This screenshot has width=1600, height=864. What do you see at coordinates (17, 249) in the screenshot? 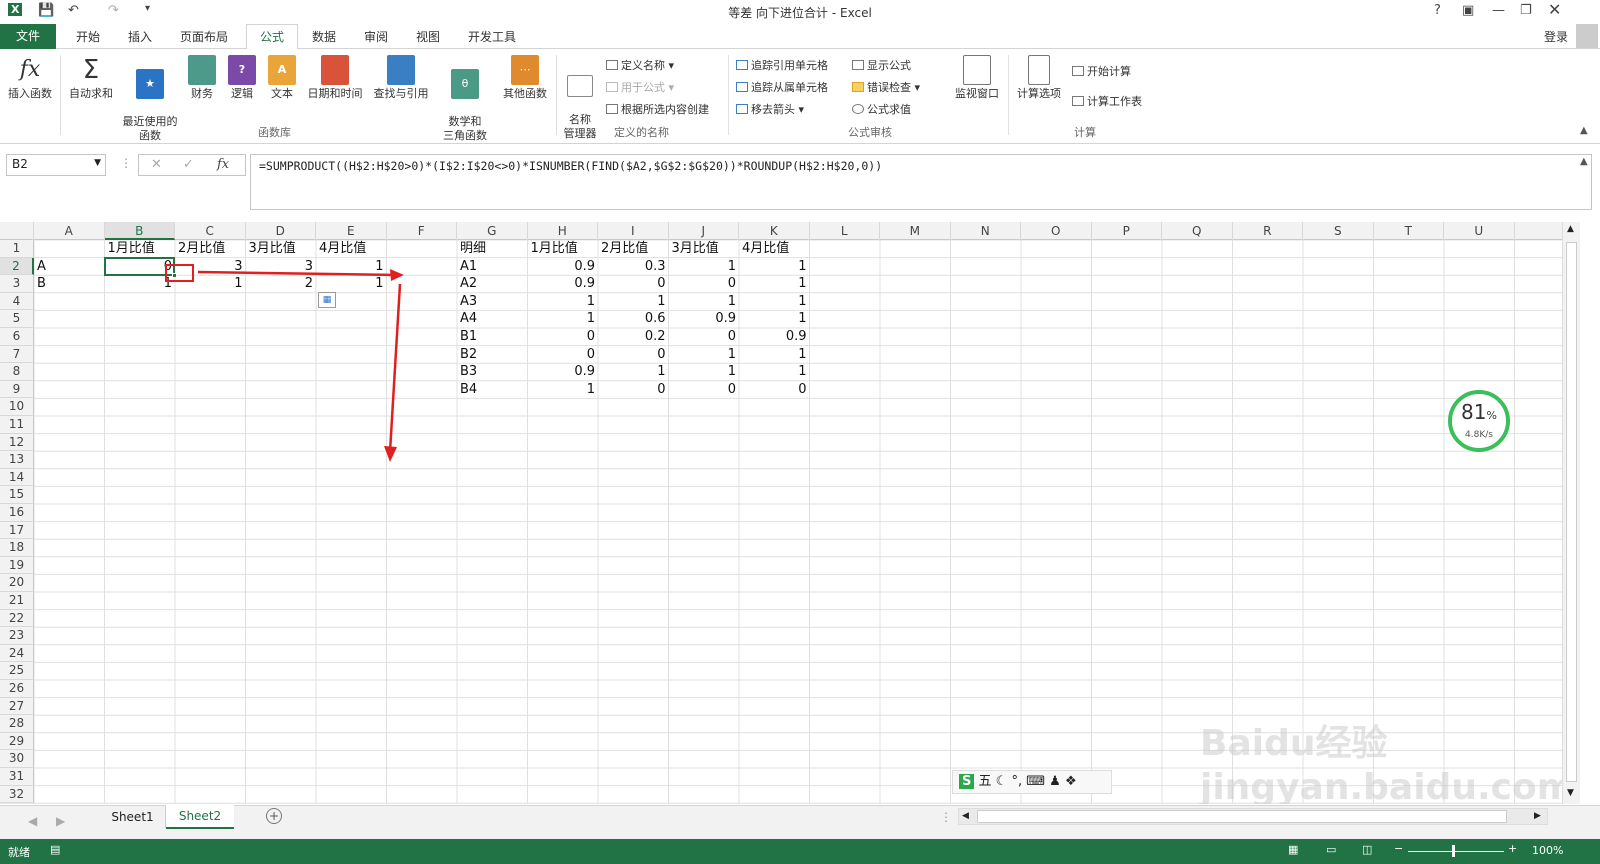
I see `row-header: 1` at bounding box center [17, 249].